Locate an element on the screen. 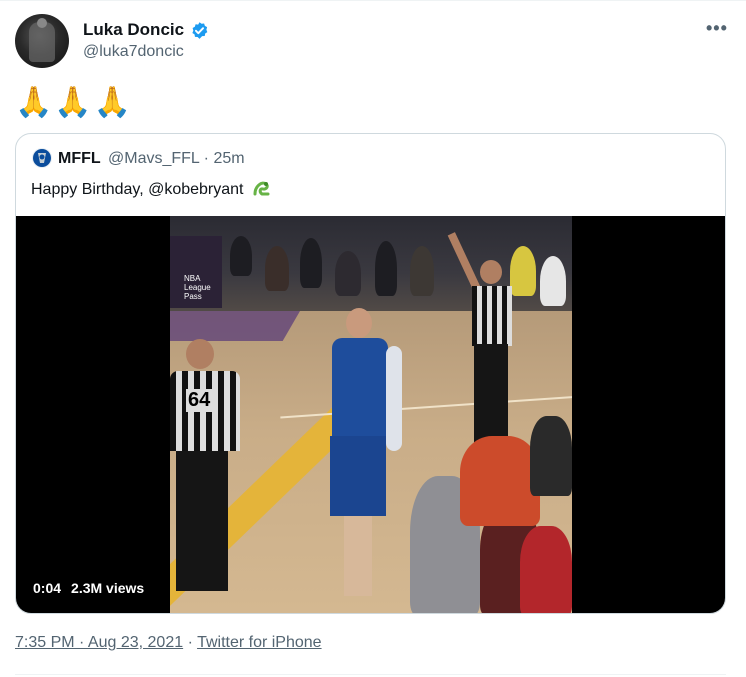 This screenshot has height=677, width=746. quoted-author-name: MFFL is located at coordinates (79, 158).